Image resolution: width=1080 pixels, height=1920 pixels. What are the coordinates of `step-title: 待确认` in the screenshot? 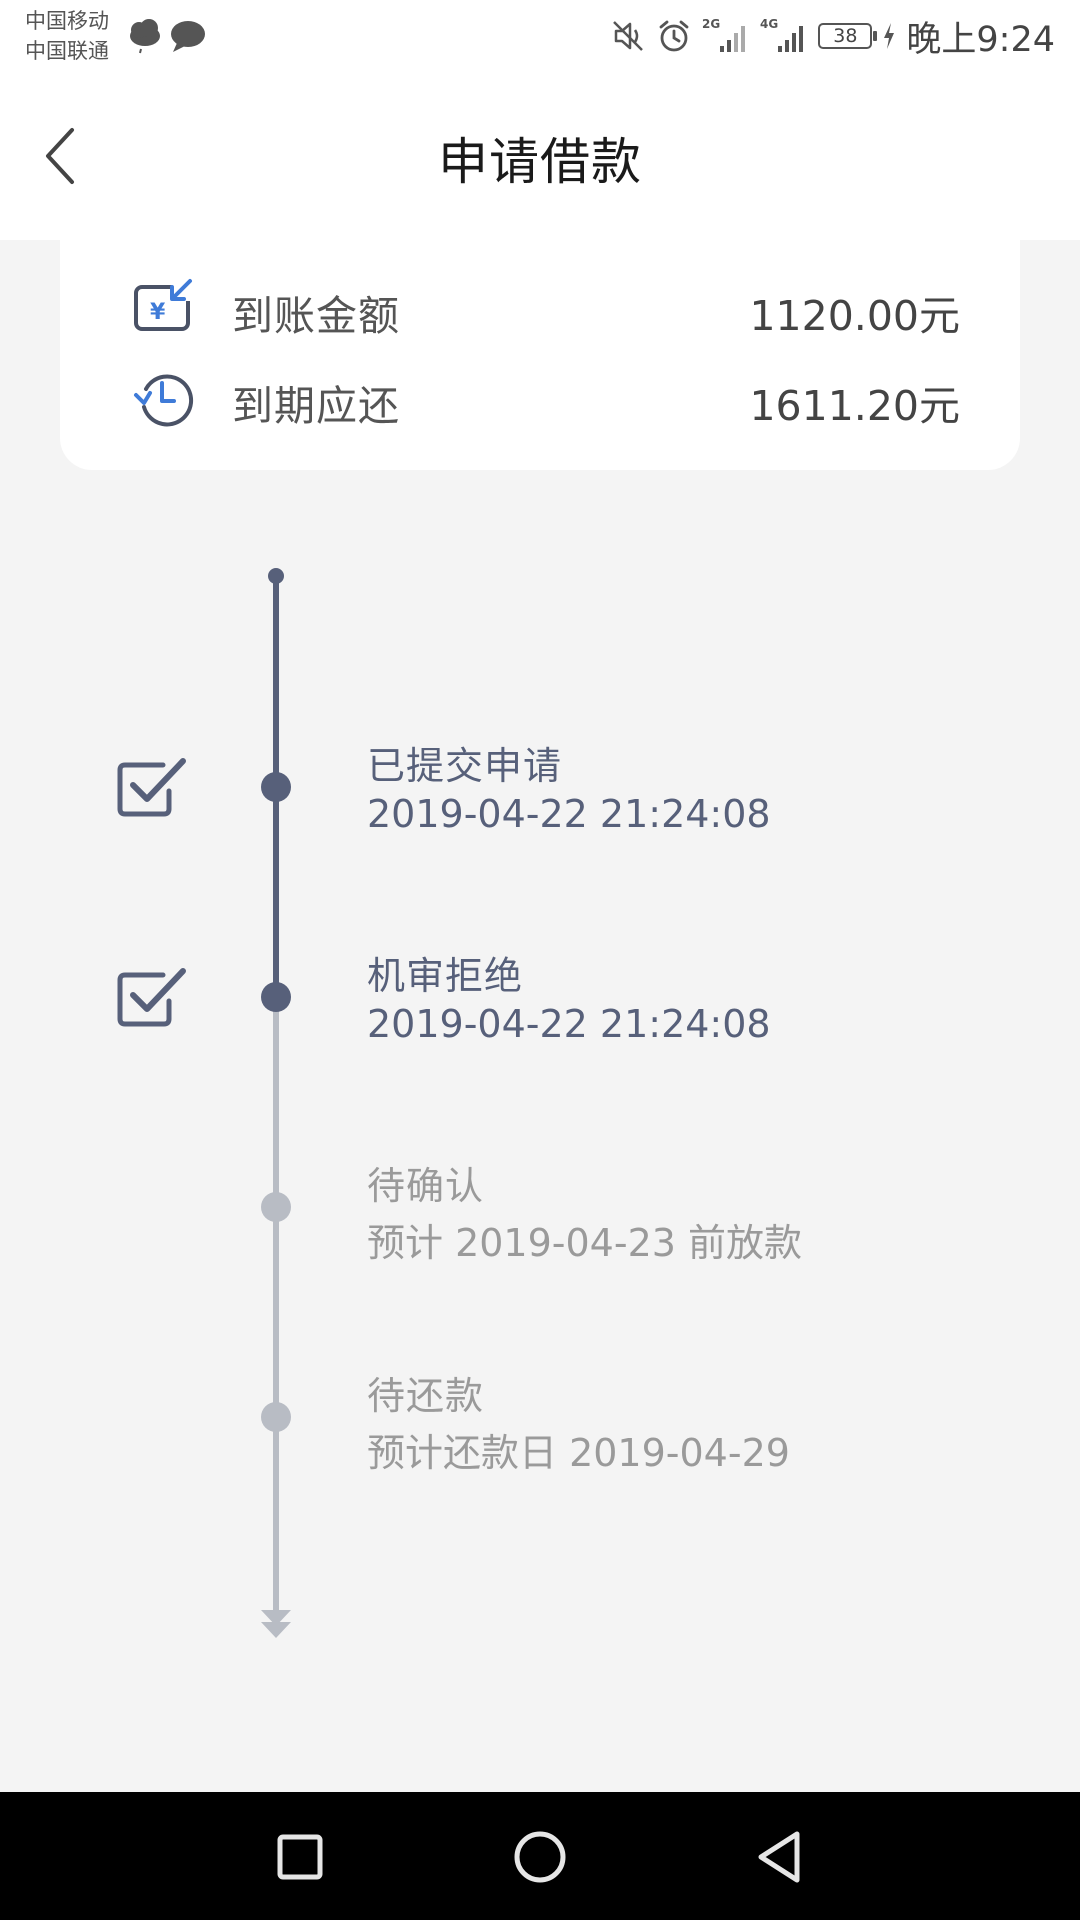 It's located at (426, 1186).